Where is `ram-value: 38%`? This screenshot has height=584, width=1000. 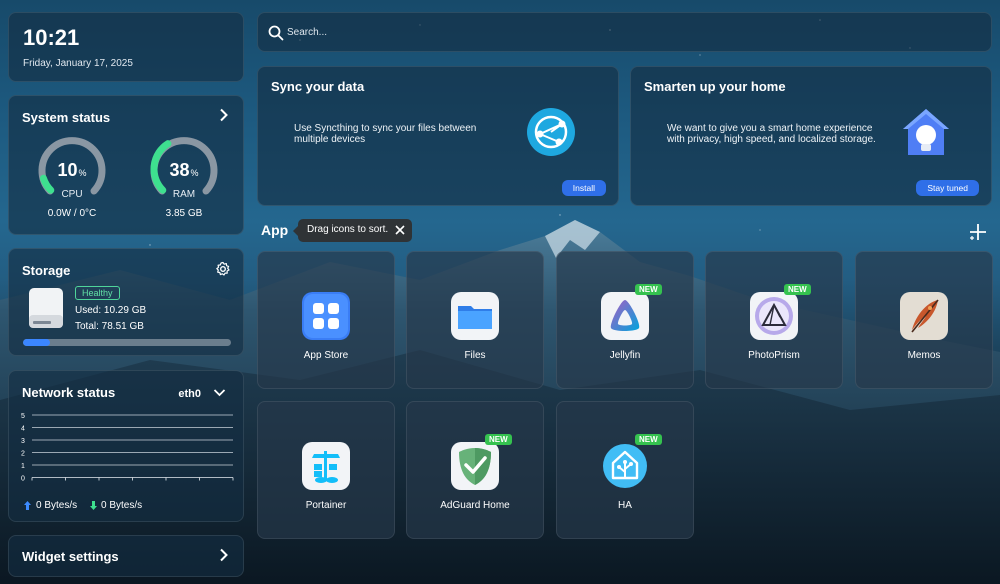 ram-value: 38% is located at coordinates (184, 170).